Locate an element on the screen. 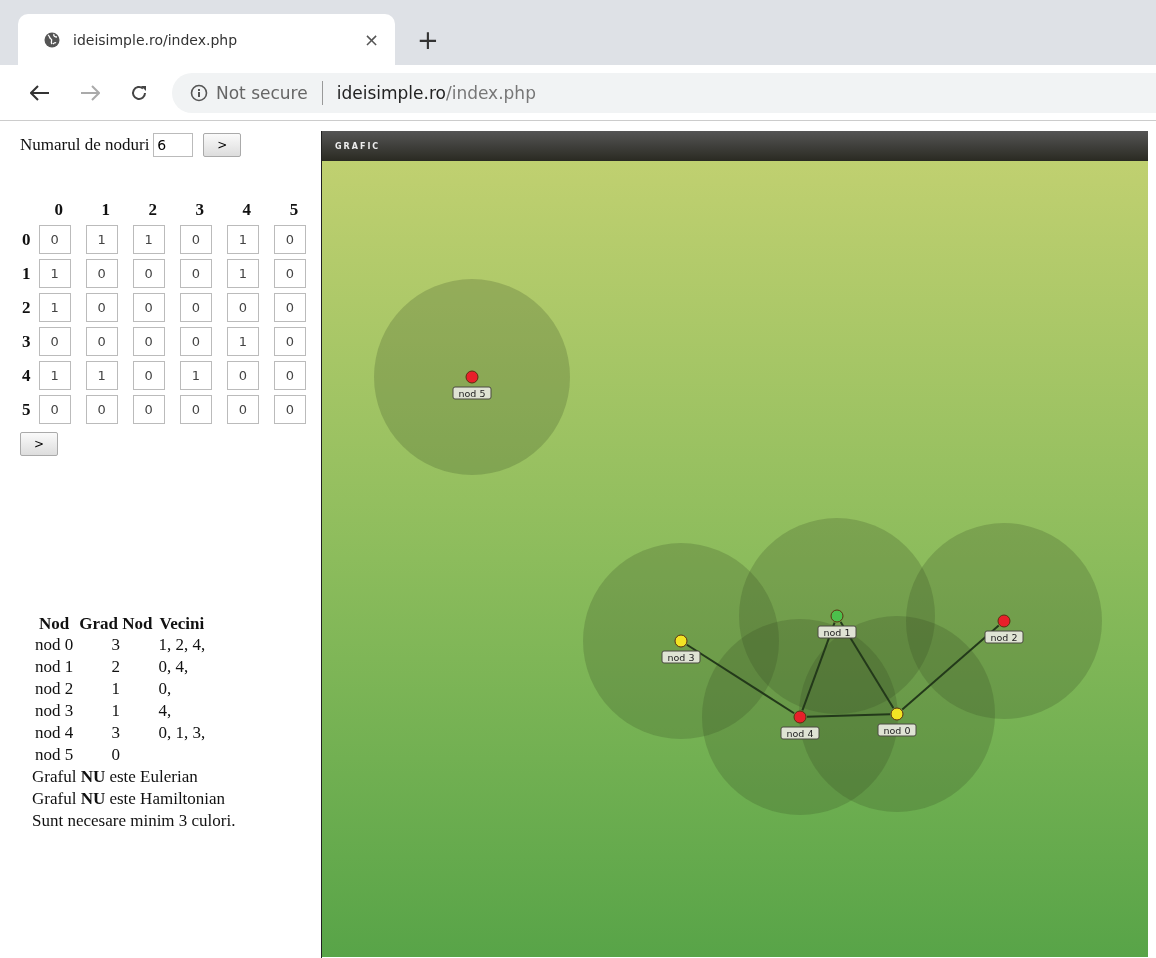 The image size is (1156, 958). column-header: Grad Nod is located at coordinates (116, 623).